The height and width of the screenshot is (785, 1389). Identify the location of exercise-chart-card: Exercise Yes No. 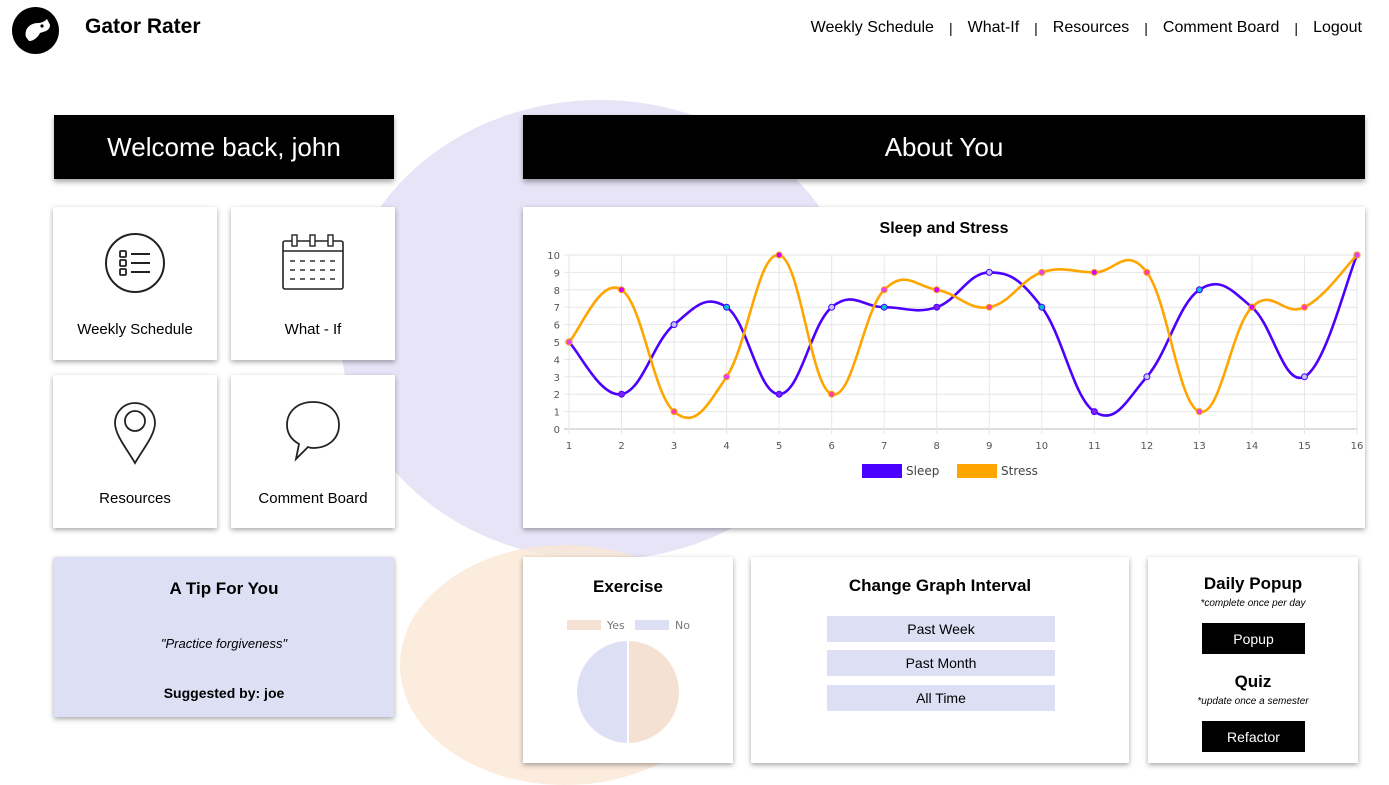
(628, 660).